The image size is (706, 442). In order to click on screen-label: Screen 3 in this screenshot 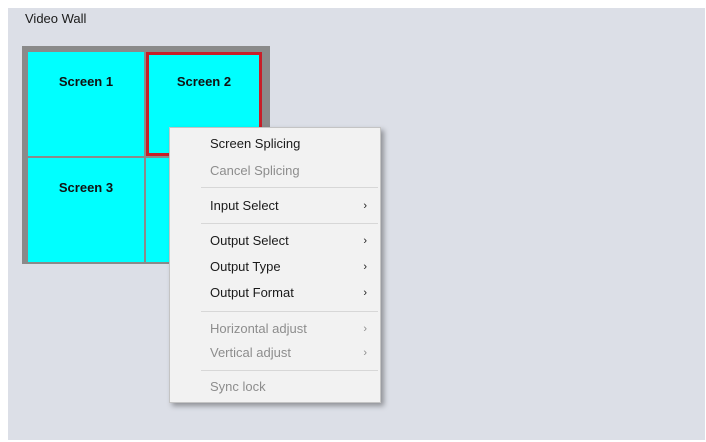, I will do `click(86, 187)`.